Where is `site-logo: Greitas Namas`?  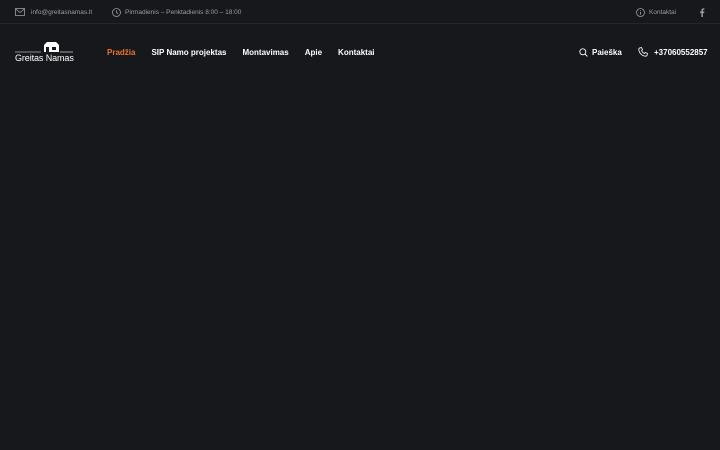
site-logo: Greitas Namas is located at coordinates (45, 52).